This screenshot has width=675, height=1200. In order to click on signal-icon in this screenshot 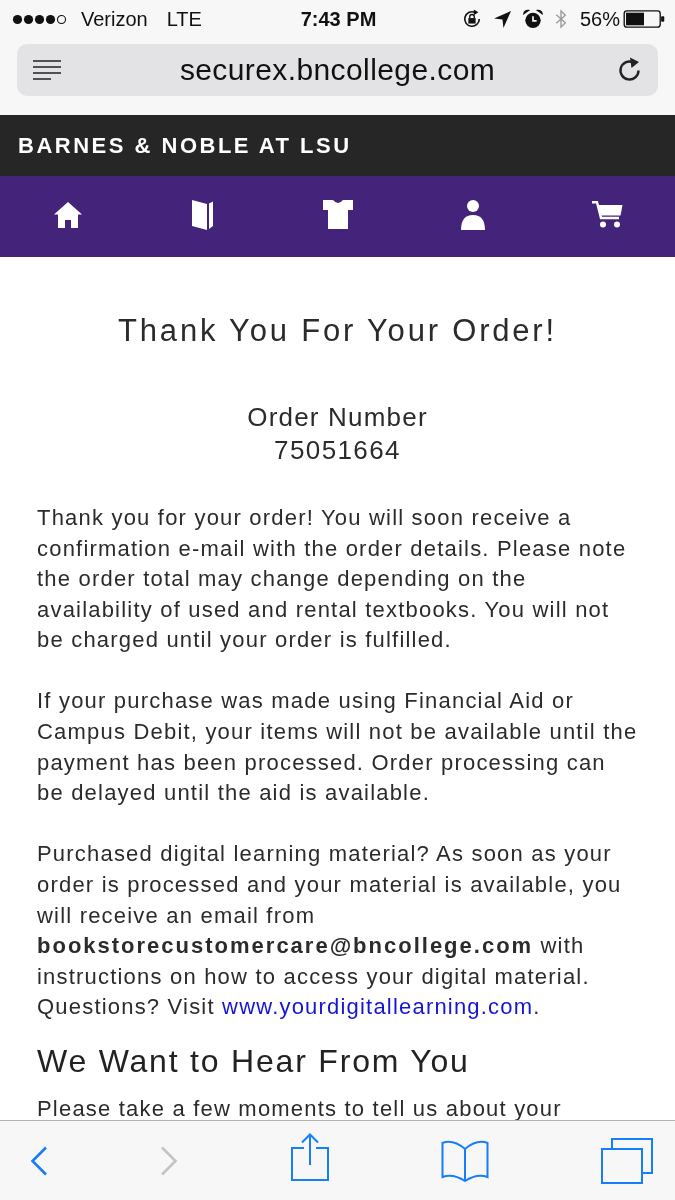, I will do `click(39, 19)`.